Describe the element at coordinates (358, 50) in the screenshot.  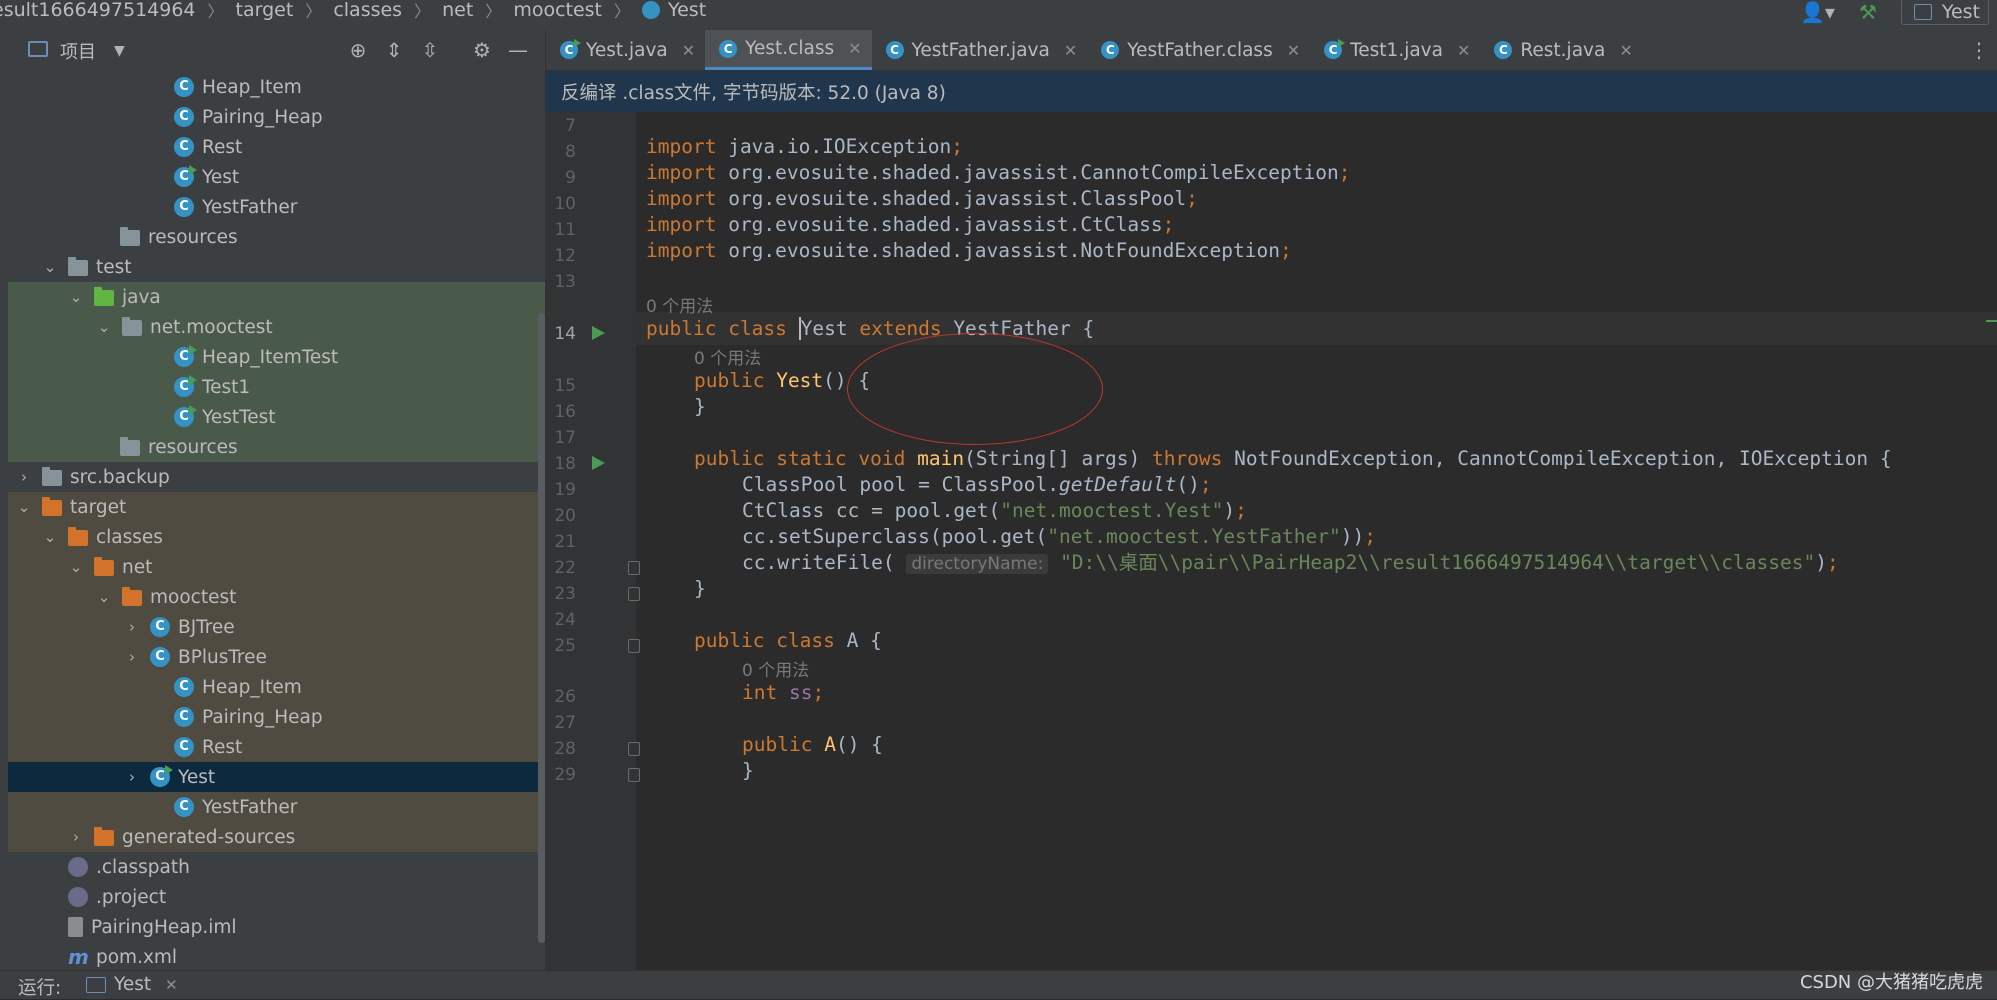
I see `locate-file-icon: ⊕` at that location.